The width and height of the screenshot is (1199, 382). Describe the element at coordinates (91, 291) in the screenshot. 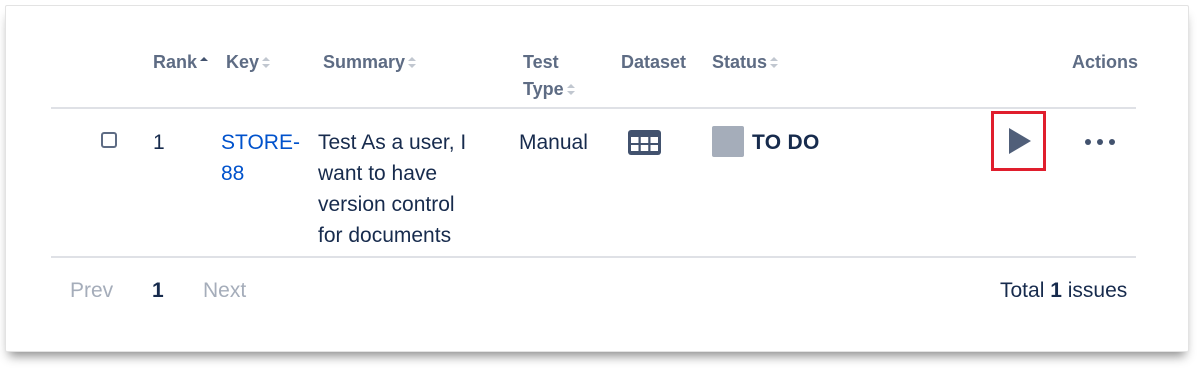

I see `prev-page-button: Prev` at that location.